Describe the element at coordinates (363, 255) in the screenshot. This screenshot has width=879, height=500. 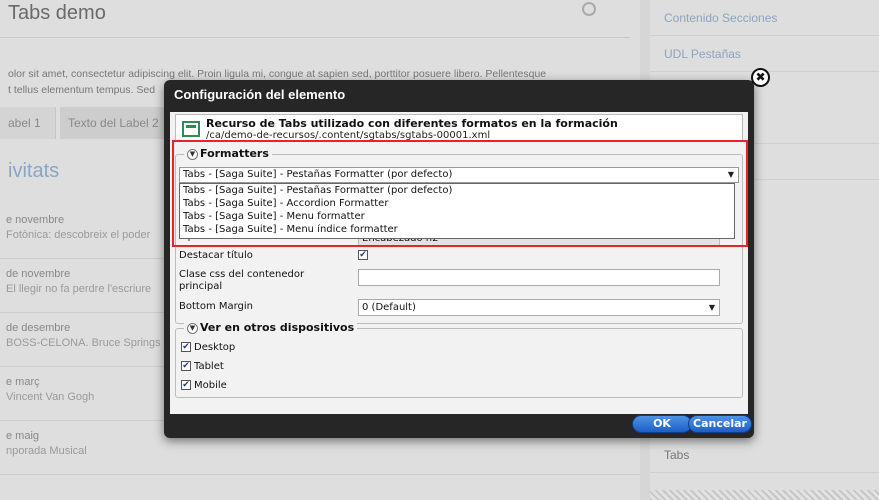
I see `highlight-title-checkbox: ✔` at that location.